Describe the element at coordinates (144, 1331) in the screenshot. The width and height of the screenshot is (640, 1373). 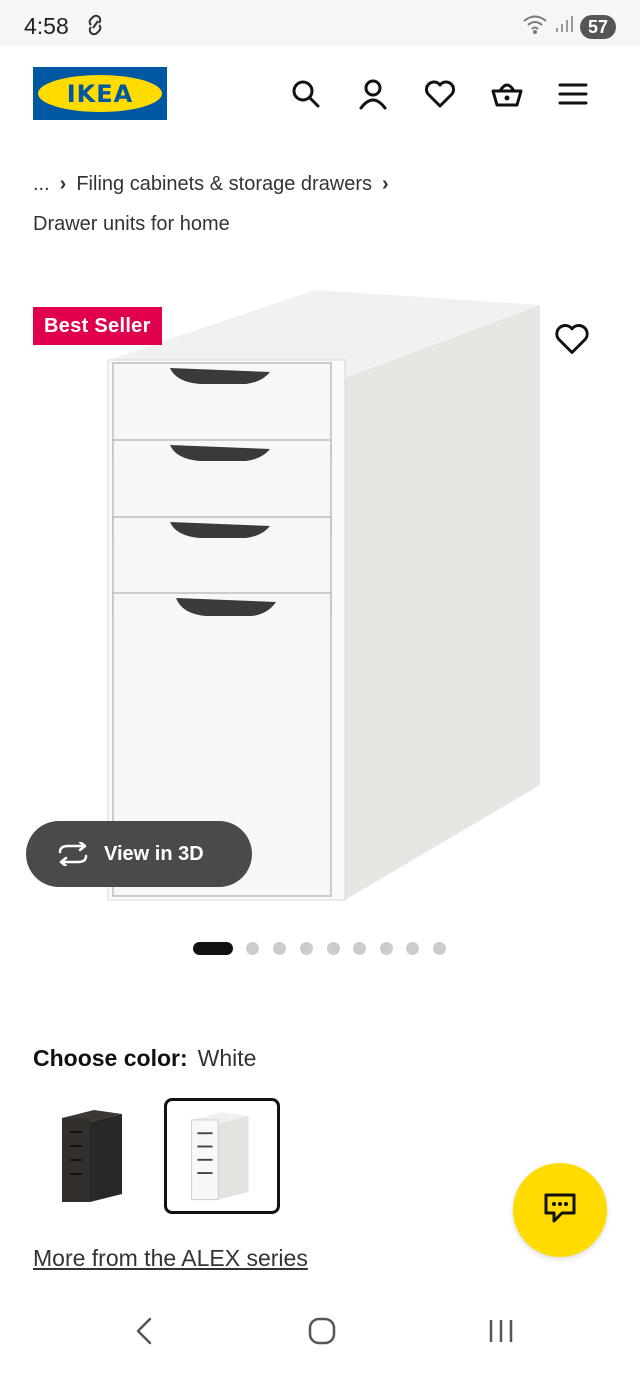
I see `back-icon` at that location.